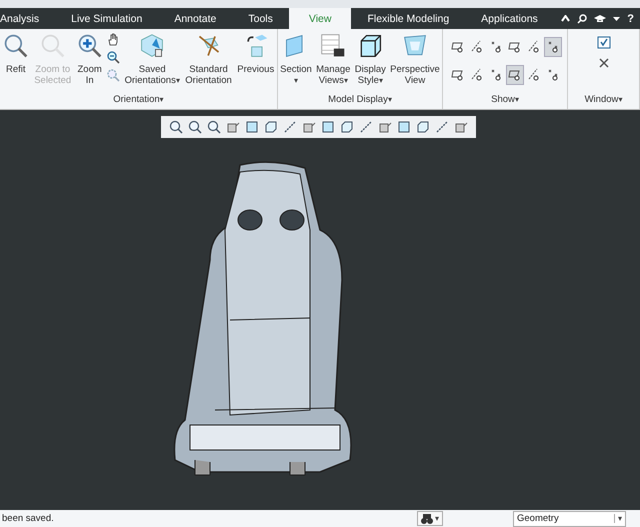 The width and height of the screenshot is (640, 527). Describe the element at coordinates (113, 39) in the screenshot. I see `pan-hand-icon` at that location.